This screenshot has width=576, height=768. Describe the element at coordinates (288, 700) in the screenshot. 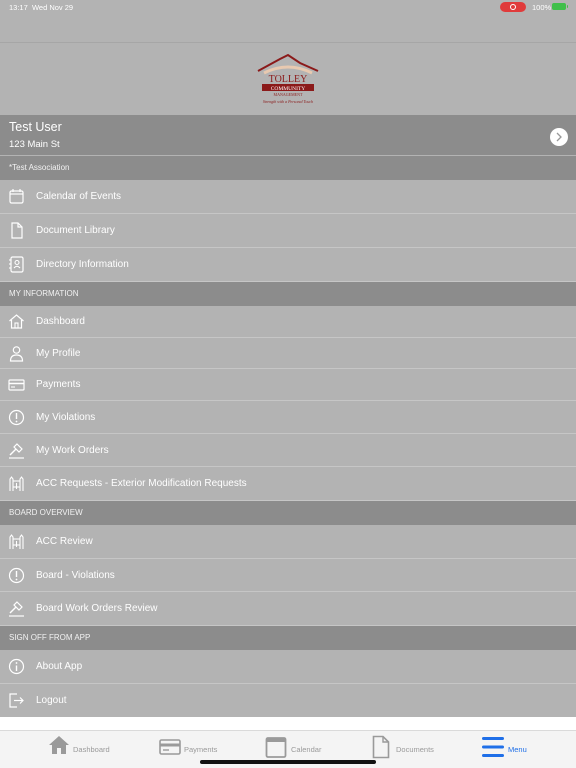

I see `menu-item-logout: Logout` at that location.